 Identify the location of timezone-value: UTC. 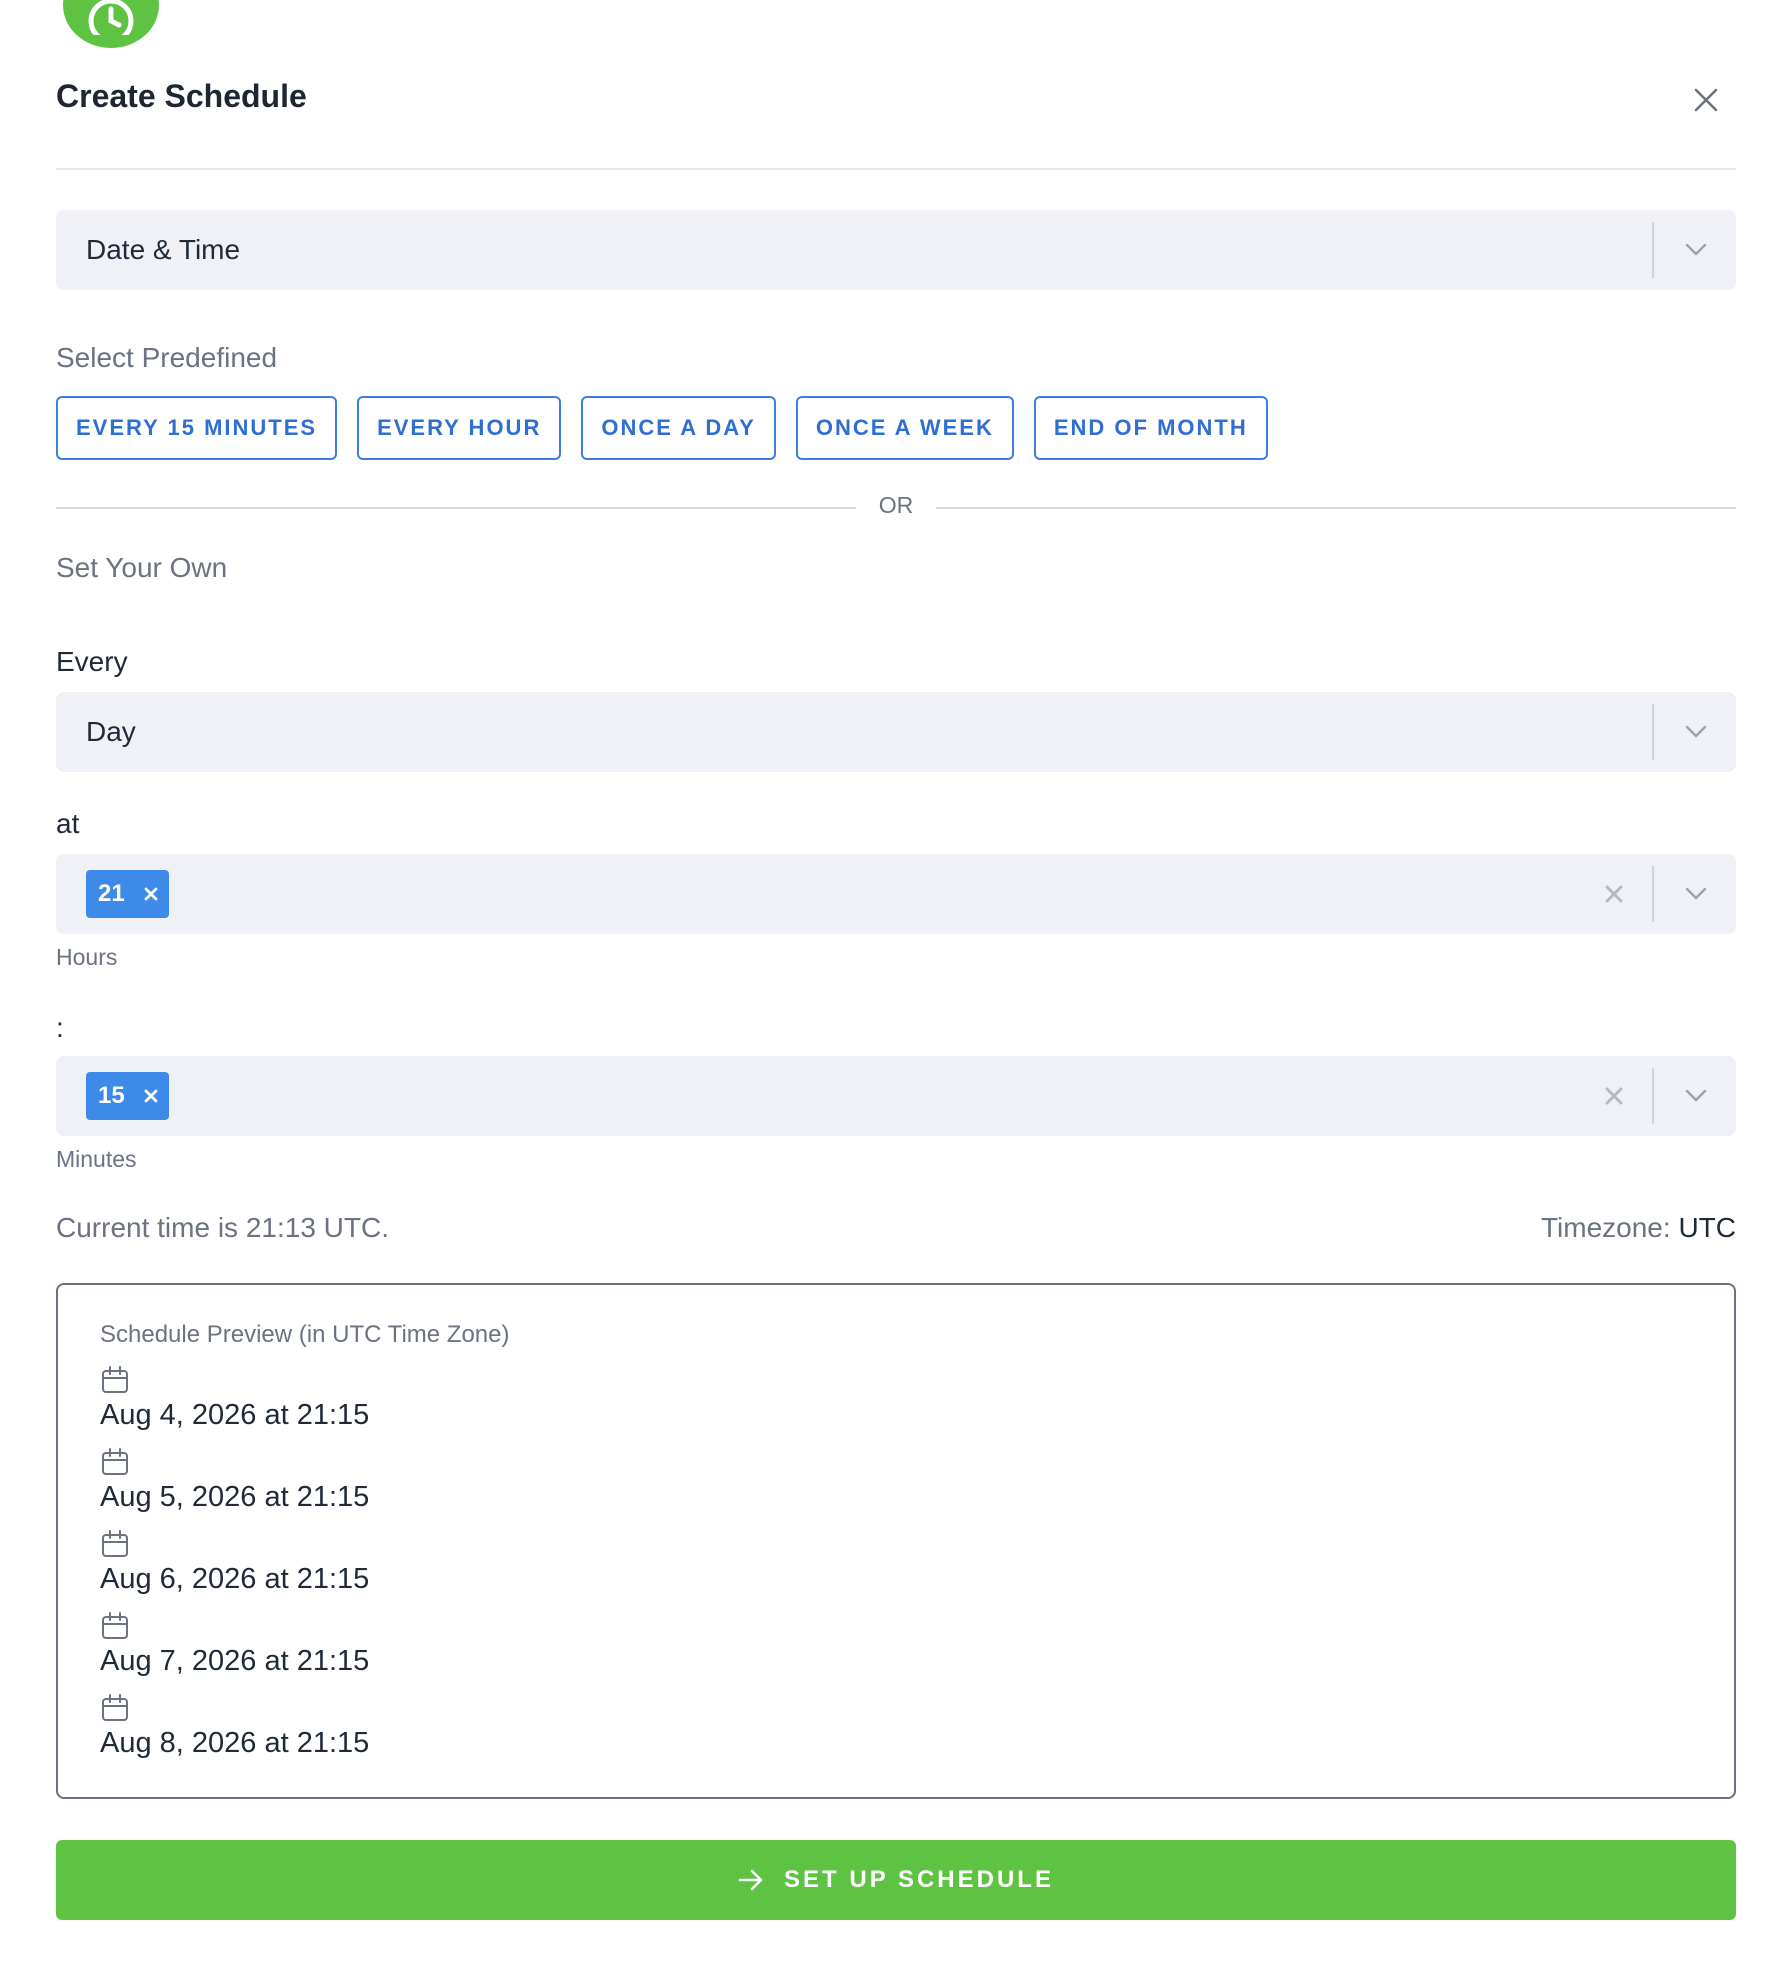
(1707, 1227).